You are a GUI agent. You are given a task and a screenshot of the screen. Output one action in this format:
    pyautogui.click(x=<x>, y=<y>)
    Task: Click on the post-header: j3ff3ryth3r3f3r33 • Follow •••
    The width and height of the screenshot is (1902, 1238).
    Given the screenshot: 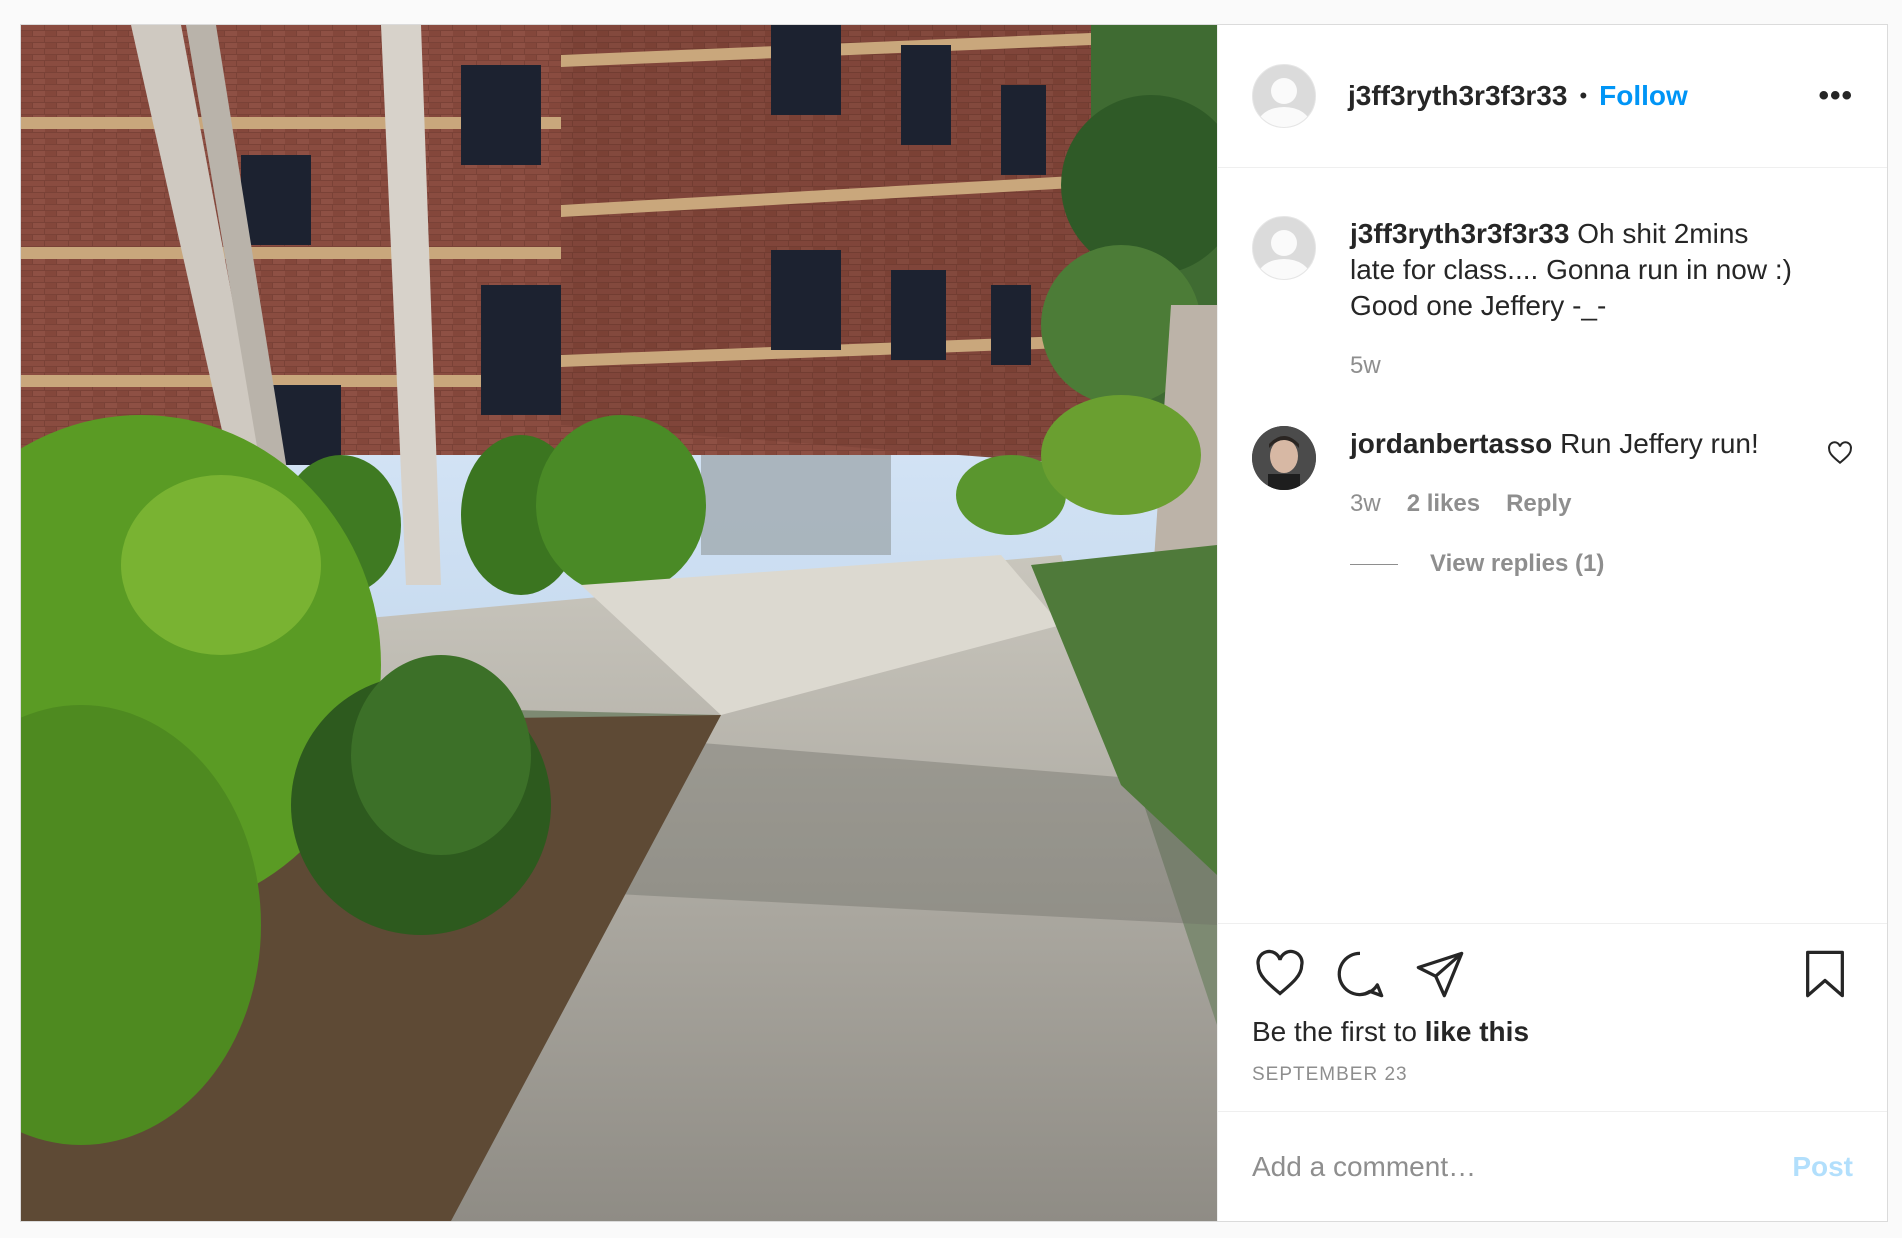 What is the action you would take?
    pyautogui.click(x=1552, y=96)
    